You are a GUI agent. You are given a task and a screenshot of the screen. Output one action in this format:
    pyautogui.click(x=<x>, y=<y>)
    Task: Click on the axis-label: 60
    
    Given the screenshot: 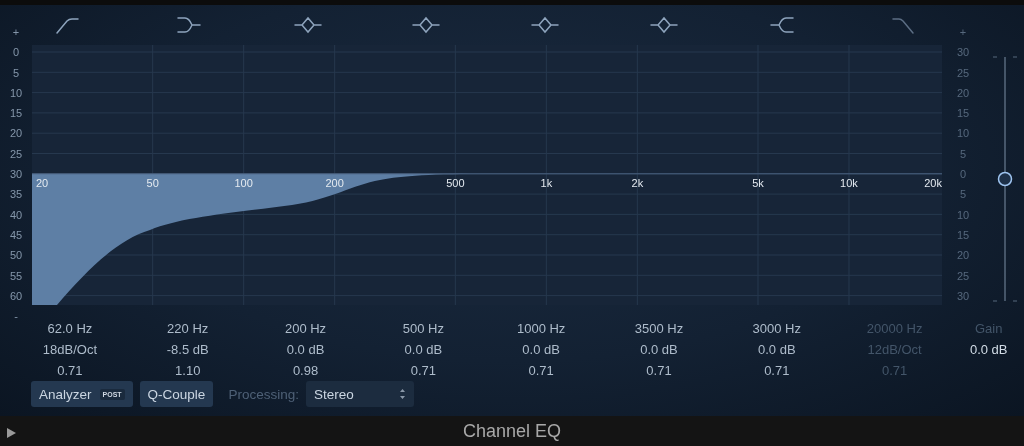 What is the action you would take?
    pyautogui.click(x=16, y=296)
    